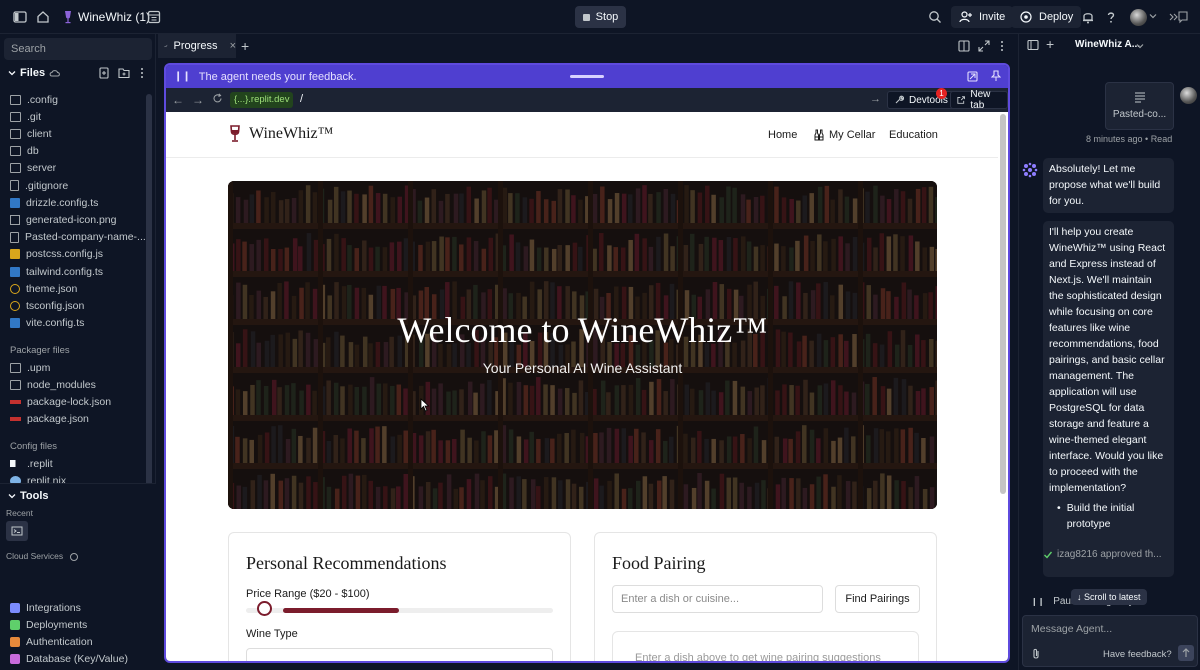  What do you see at coordinates (941, 93) in the screenshot?
I see `devtools-badge: 1` at bounding box center [941, 93].